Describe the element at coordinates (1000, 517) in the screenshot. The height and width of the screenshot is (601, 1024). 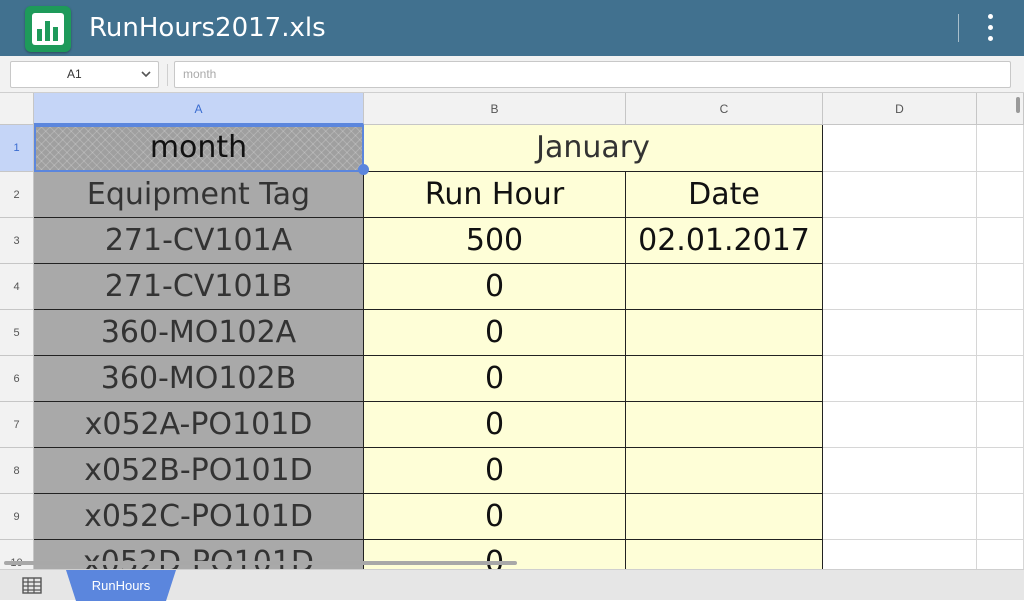
I see `cell-e9` at that location.